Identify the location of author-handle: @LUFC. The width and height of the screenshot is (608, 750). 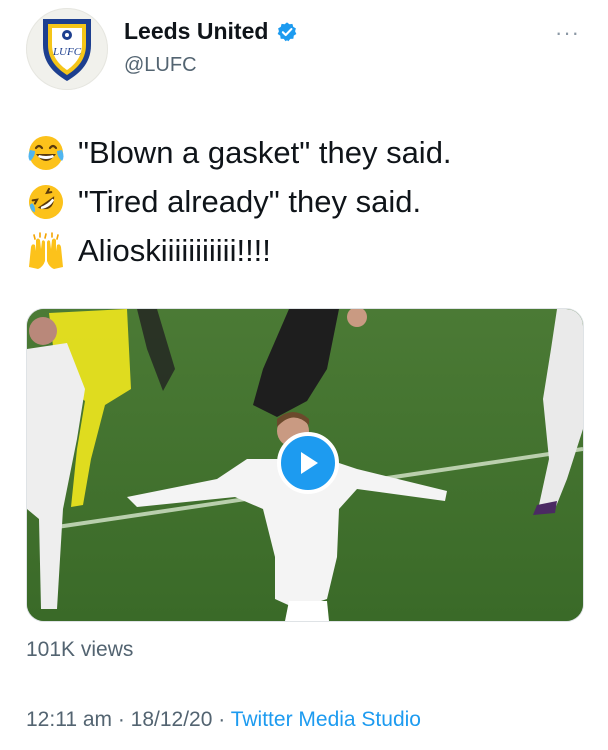
(160, 65).